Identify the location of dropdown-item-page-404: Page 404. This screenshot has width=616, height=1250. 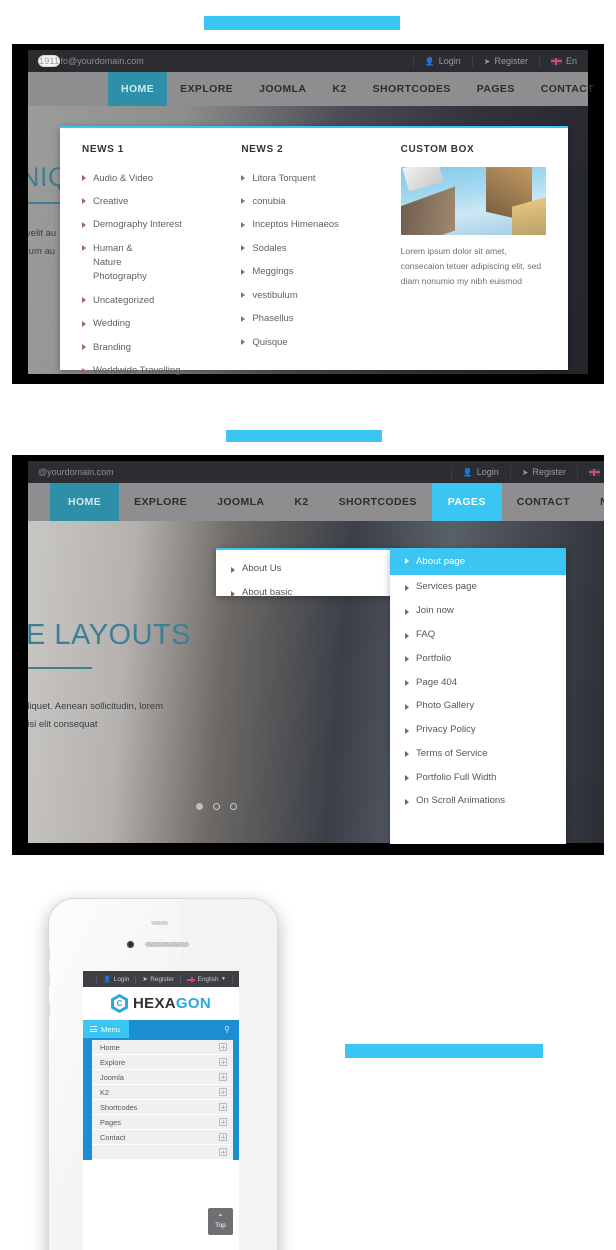
(478, 682).